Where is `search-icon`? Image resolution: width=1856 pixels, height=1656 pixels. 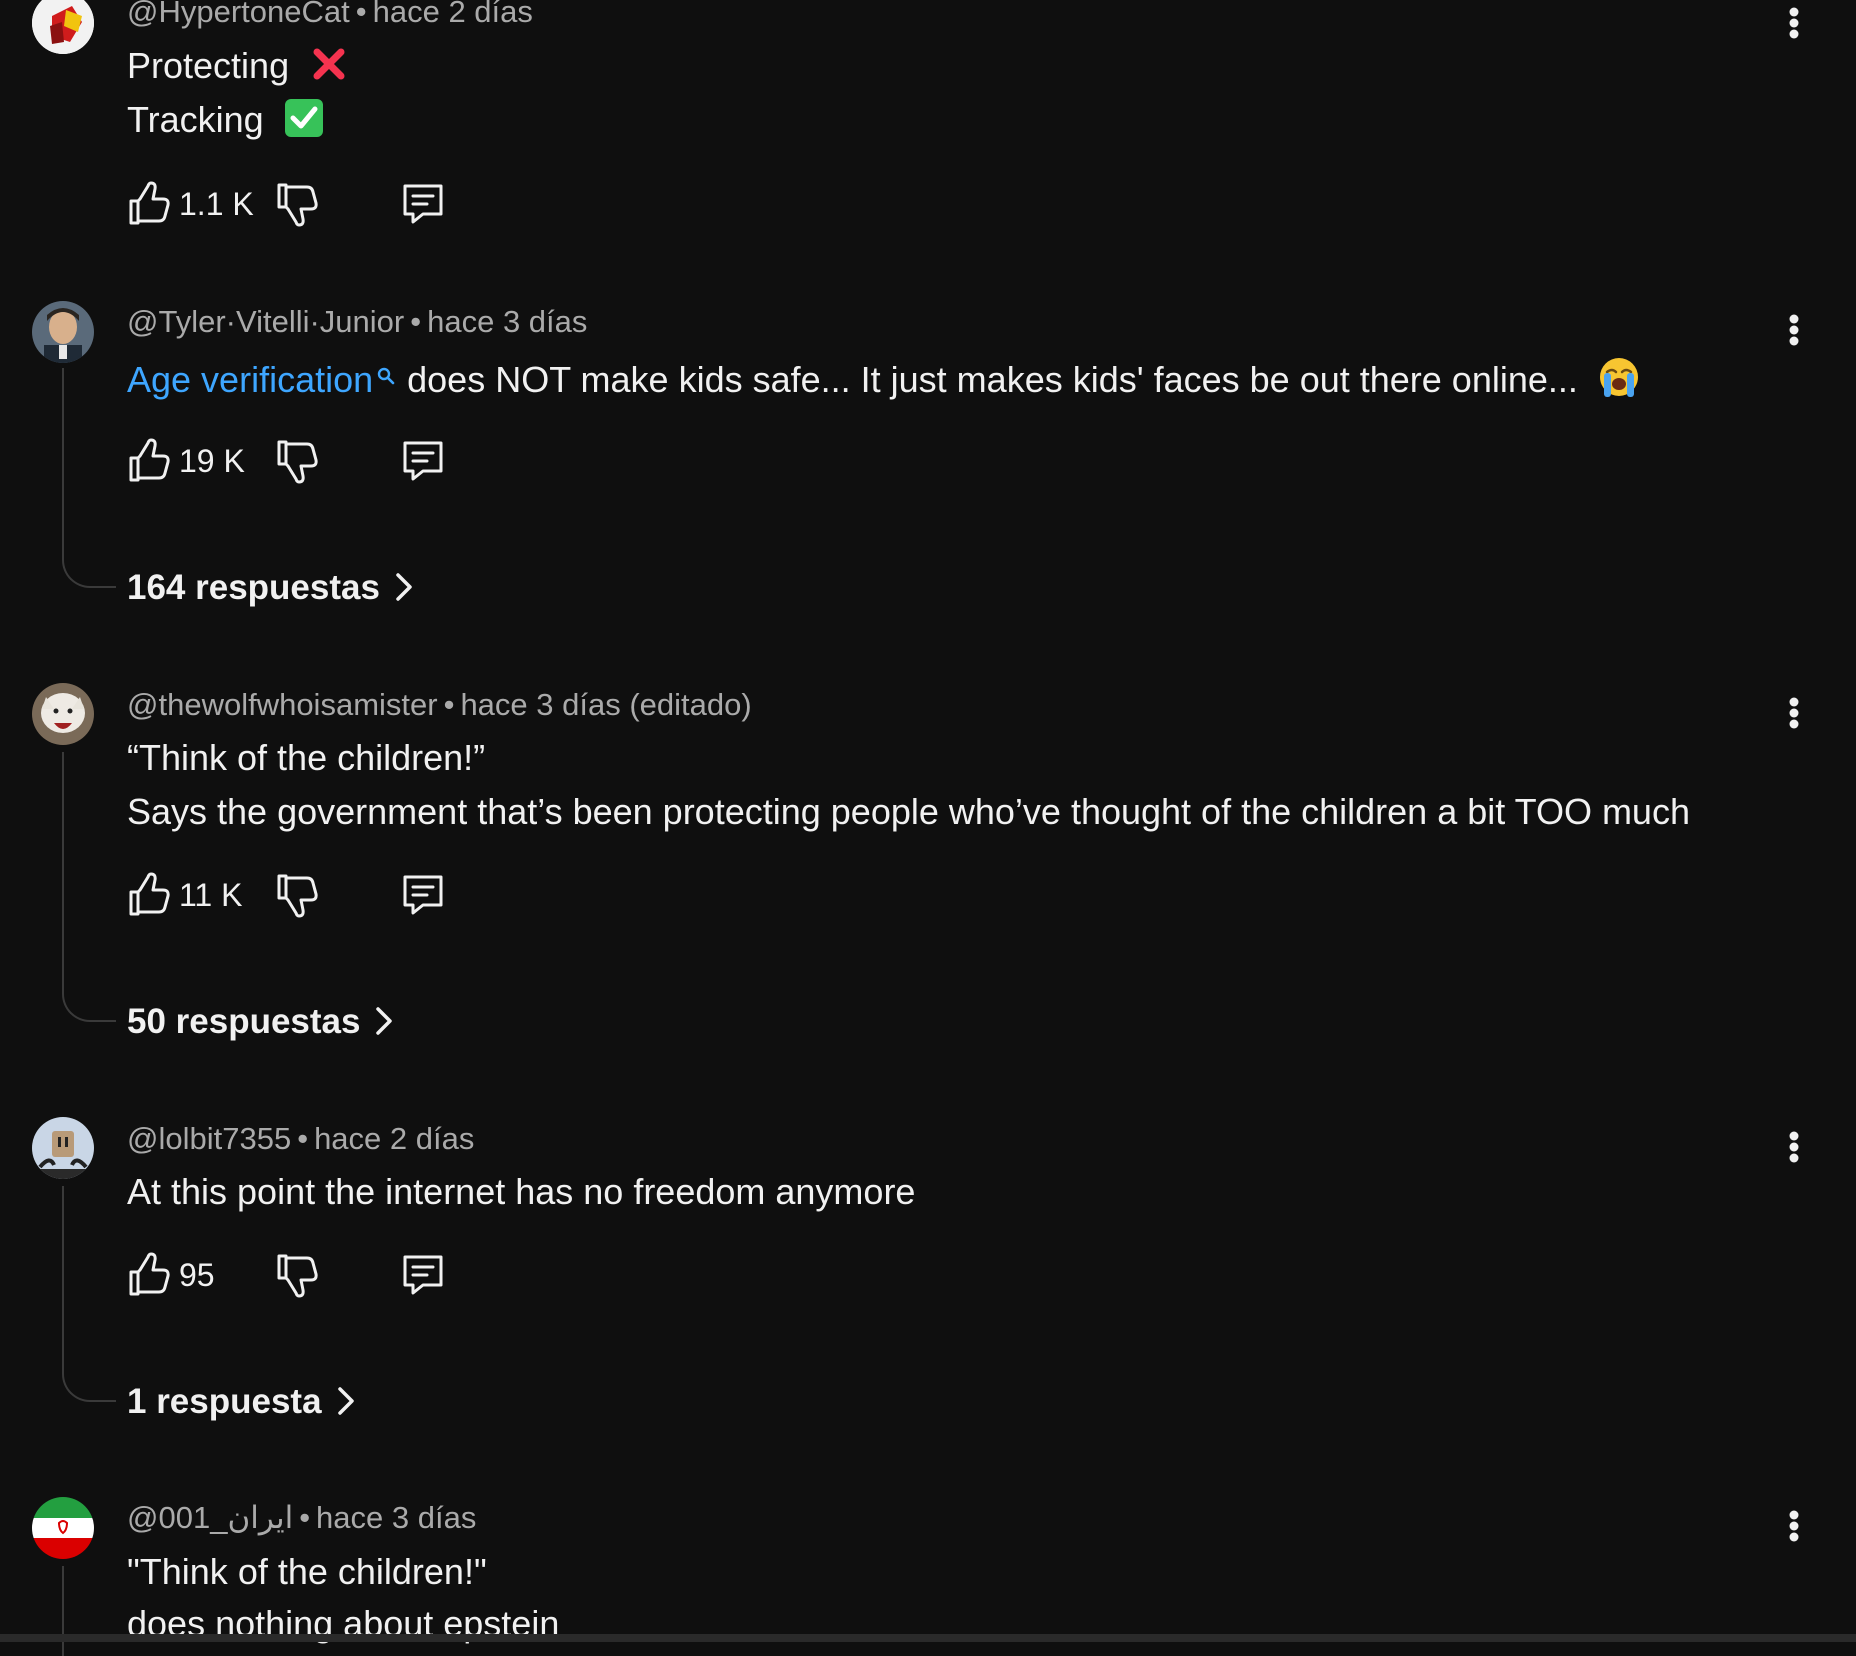 search-icon is located at coordinates (386, 375).